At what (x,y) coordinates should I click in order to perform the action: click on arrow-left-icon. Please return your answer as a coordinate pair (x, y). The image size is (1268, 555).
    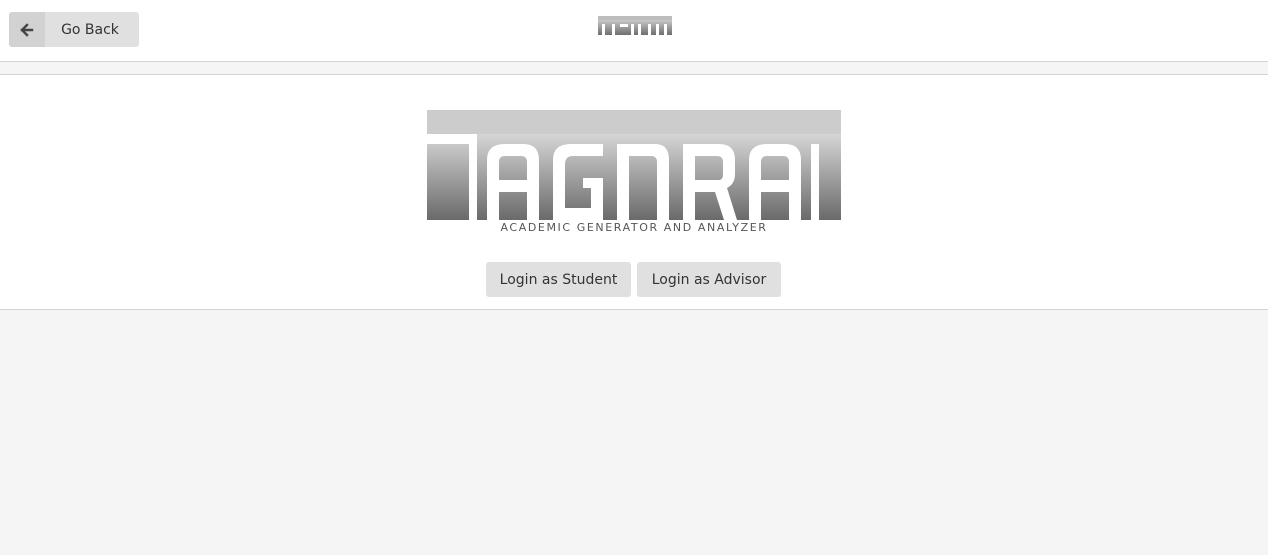
    Looking at the image, I should click on (27, 29).